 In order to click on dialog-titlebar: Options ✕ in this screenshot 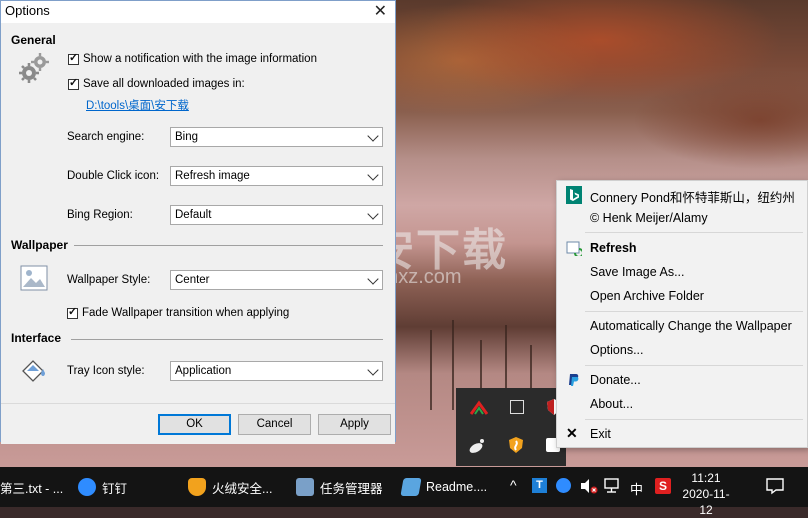, I will do `click(198, 12)`.